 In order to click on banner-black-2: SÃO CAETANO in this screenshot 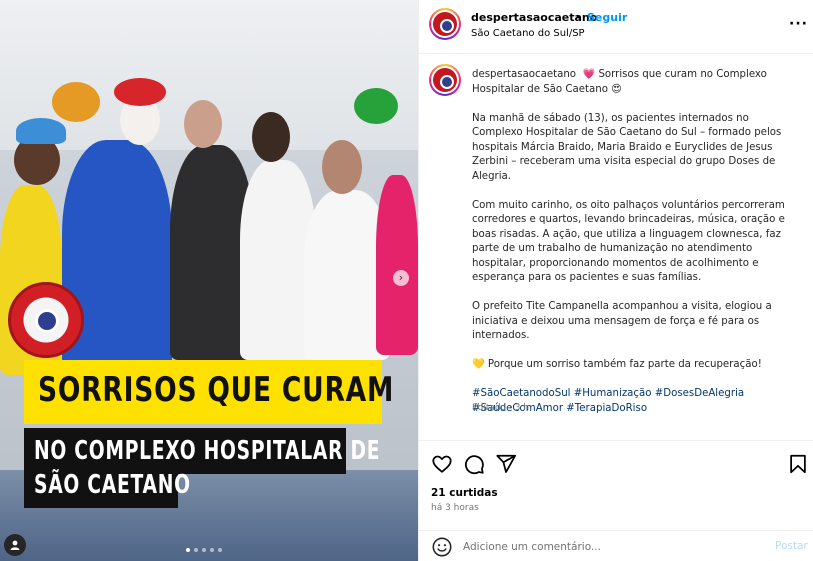, I will do `click(107, 487)`.